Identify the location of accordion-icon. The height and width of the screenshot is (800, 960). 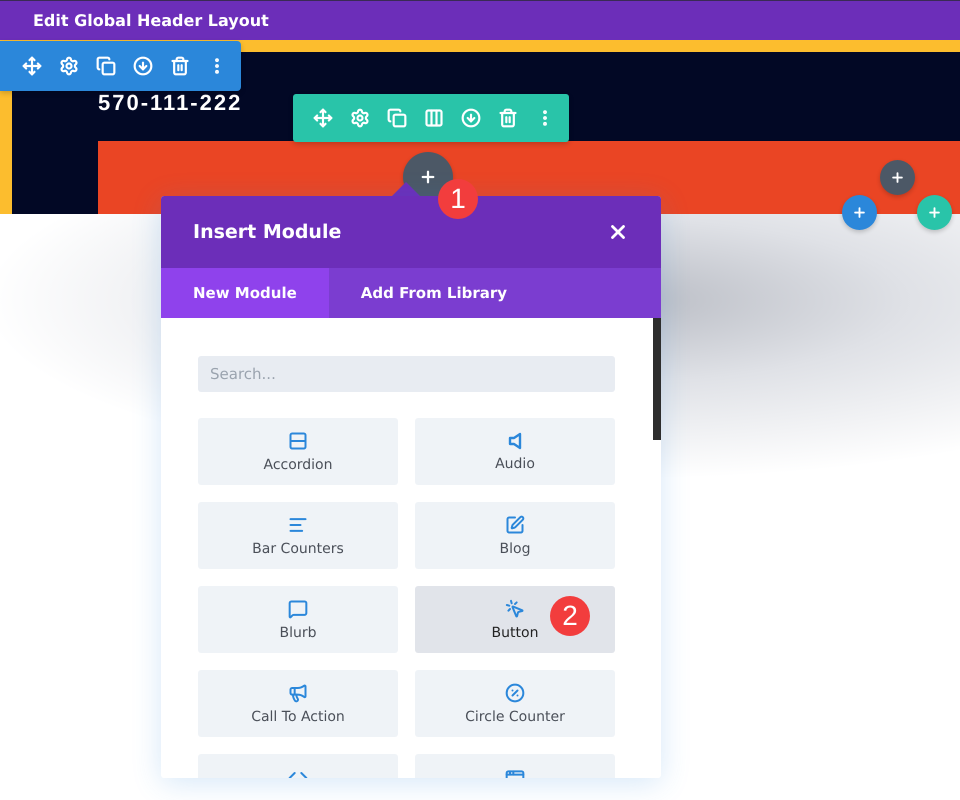
(298, 440).